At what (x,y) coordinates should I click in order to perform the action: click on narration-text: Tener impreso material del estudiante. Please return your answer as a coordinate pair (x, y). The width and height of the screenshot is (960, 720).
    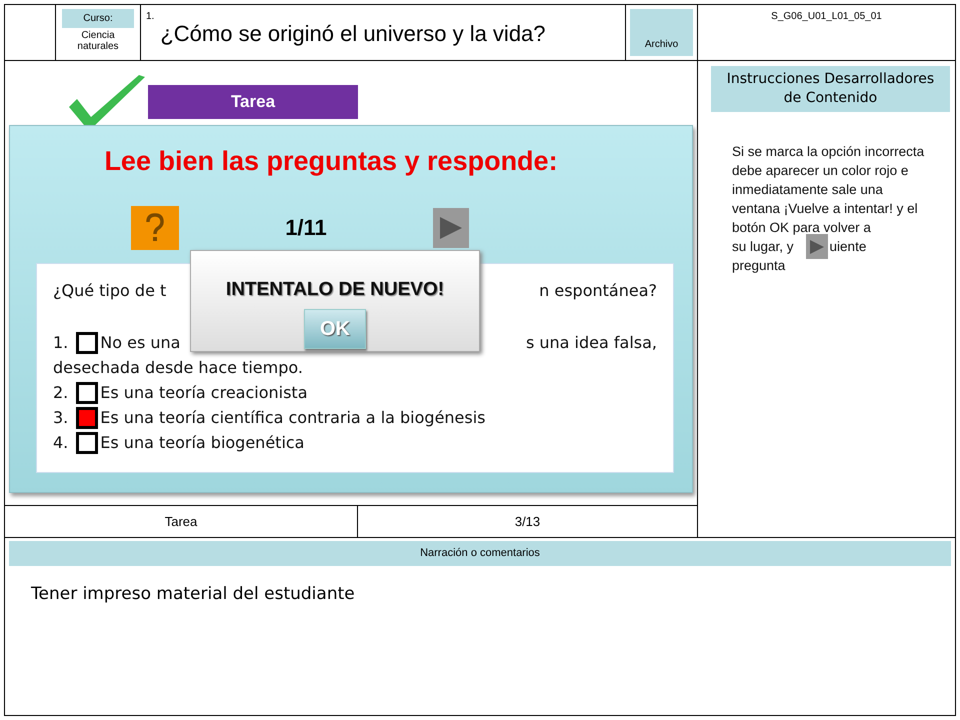
    Looking at the image, I should click on (193, 594).